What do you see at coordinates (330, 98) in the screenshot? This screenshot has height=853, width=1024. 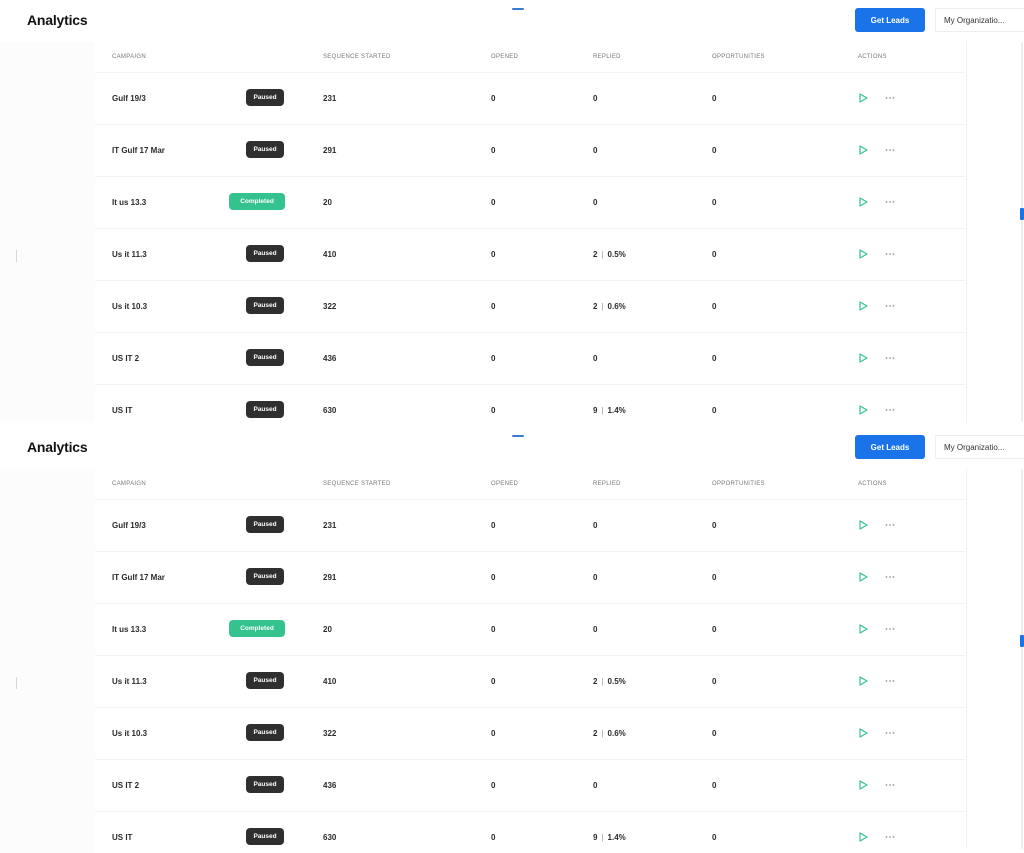 I see `sequence-started-value: 231` at bounding box center [330, 98].